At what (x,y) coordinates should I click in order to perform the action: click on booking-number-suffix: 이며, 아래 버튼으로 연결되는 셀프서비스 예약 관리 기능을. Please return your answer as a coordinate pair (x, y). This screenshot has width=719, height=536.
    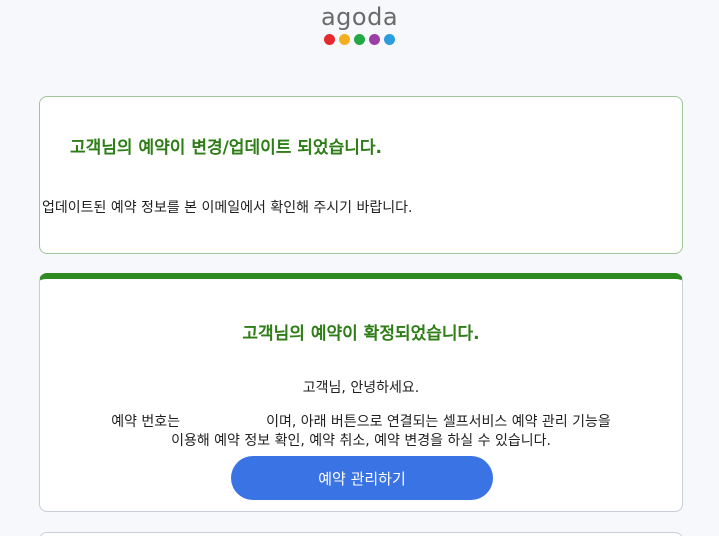
    Looking at the image, I should click on (438, 422).